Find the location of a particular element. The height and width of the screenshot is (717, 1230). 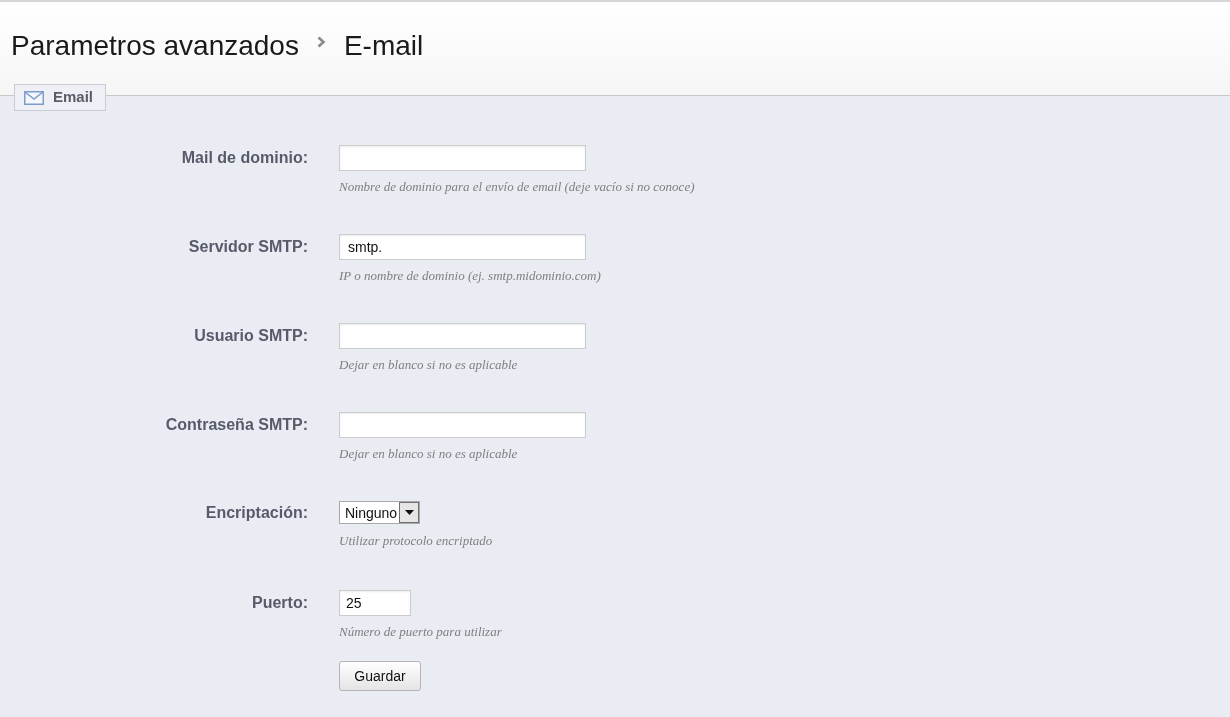

page-title: E-mail is located at coordinates (383, 46).